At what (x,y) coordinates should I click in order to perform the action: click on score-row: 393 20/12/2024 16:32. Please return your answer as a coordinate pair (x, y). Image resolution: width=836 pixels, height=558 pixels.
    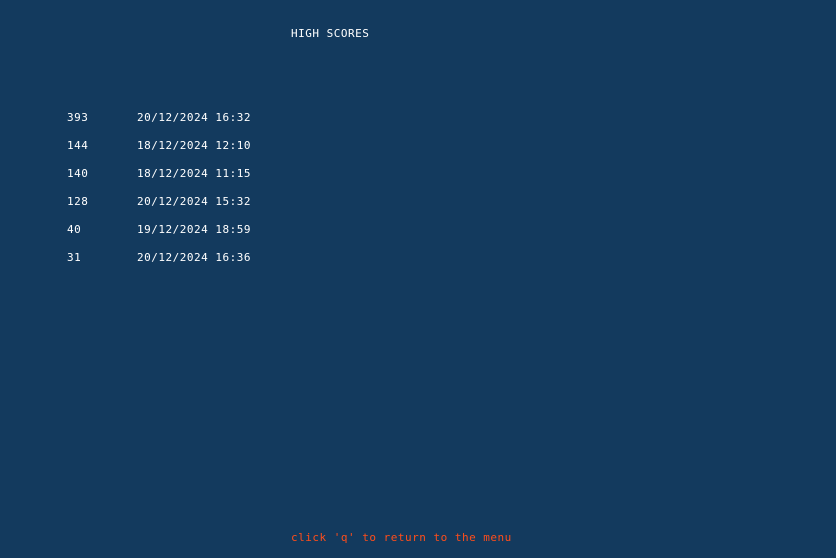
    Looking at the image, I should click on (197, 125).